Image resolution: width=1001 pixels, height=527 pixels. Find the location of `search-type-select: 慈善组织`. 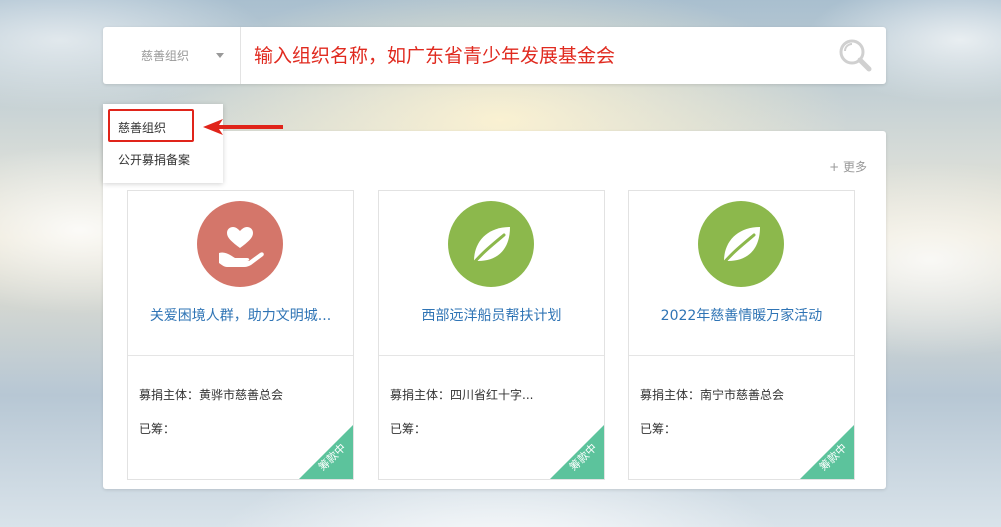

search-type-select: 慈善组织 is located at coordinates (172, 55).